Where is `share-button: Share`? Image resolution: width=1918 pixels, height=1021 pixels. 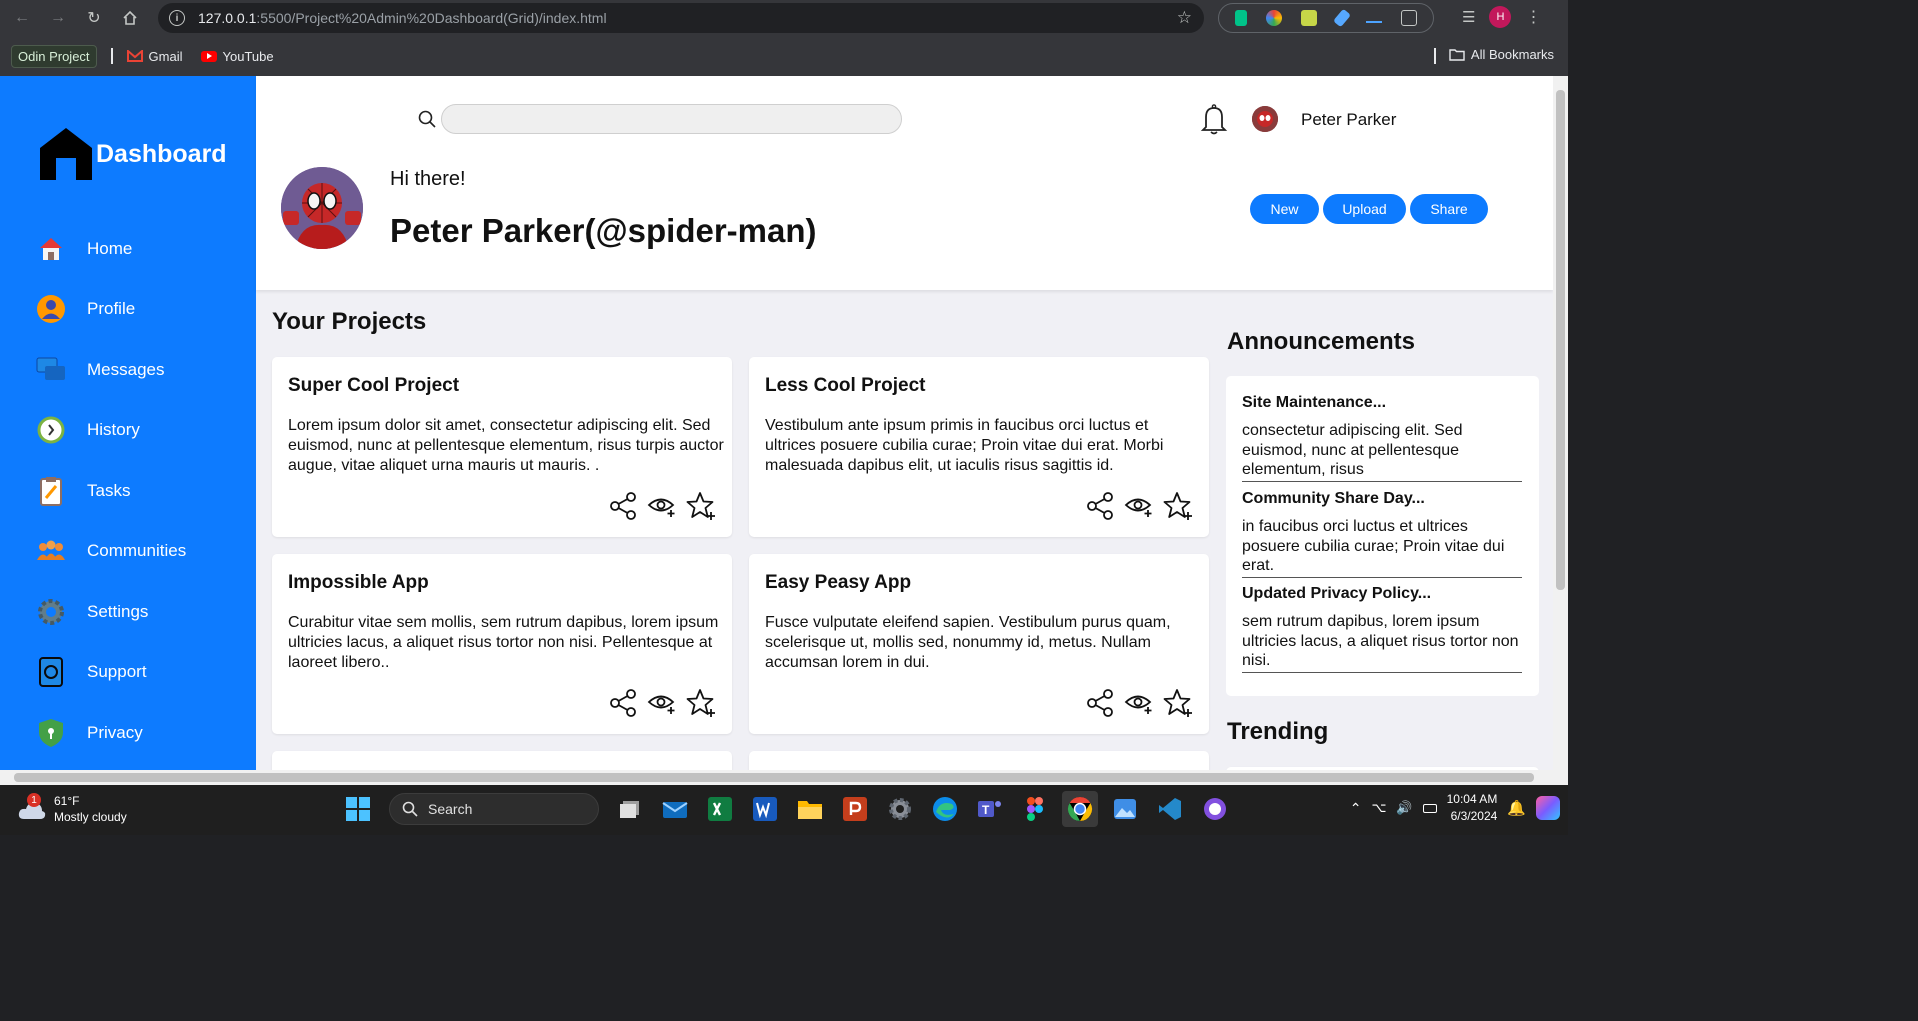
share-button: Share is located at coordinates (1449, 209).